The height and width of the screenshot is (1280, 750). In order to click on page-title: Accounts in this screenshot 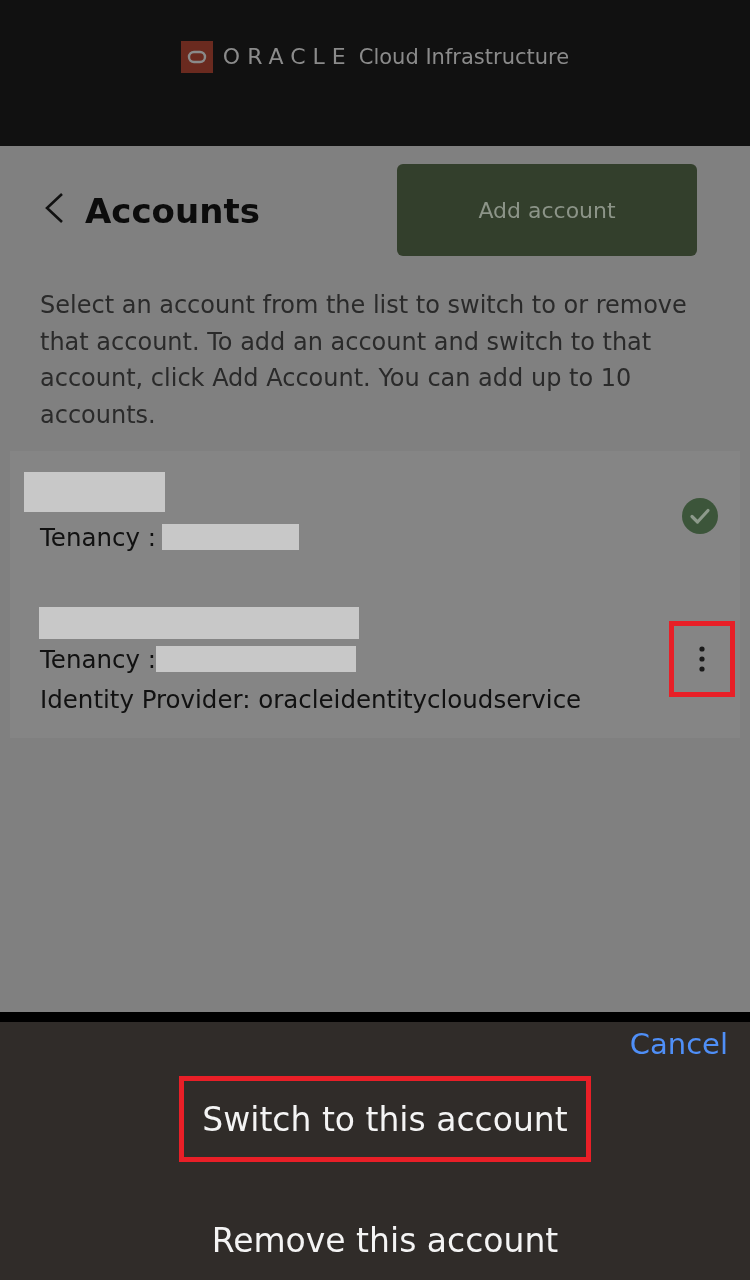, I will do `click(172, 211)`.